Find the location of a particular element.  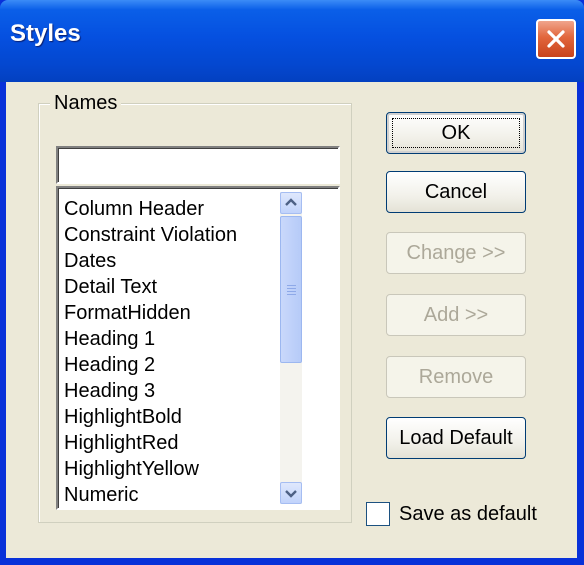

focus-ring is located at coordinates (456, 133).